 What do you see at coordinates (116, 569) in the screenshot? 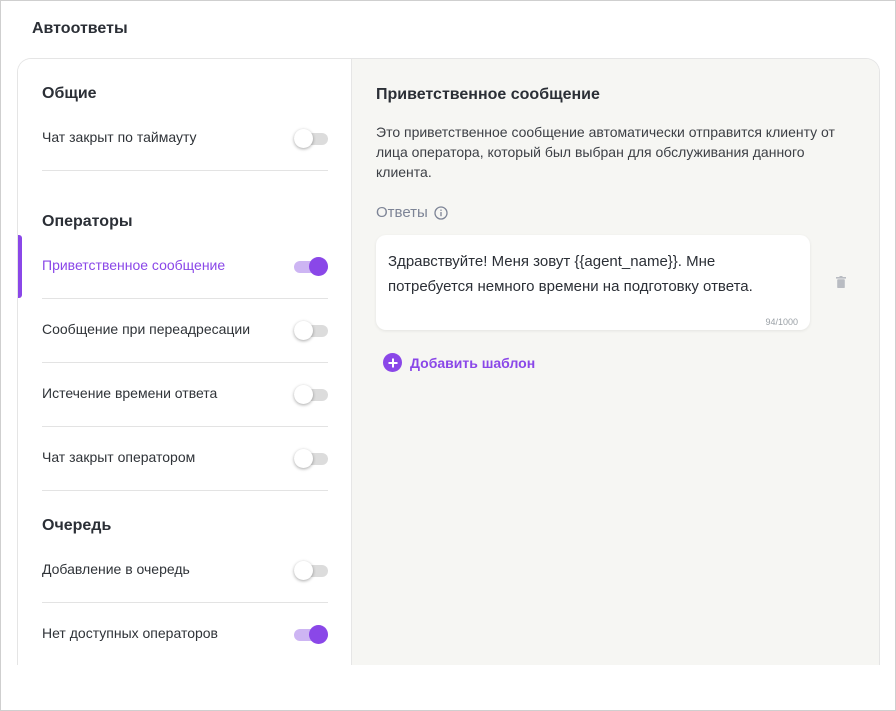
I see `sidebar-item-label: Добавление в очередь` at bounding box center [116, 569].